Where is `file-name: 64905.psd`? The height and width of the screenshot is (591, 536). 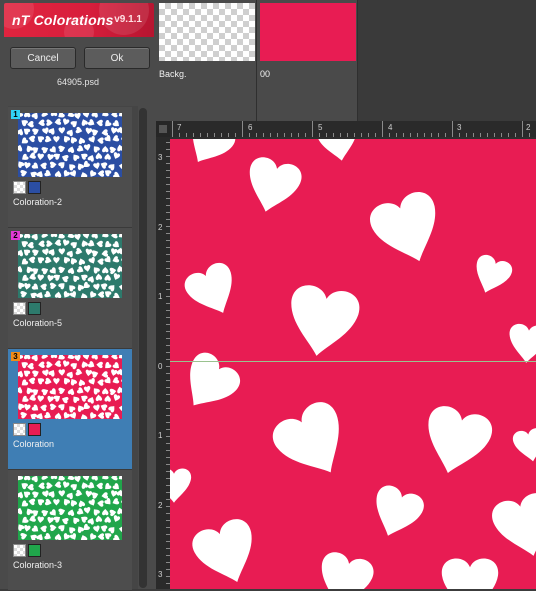
file-name: 64905.psd is located at coordinates (78, 82).